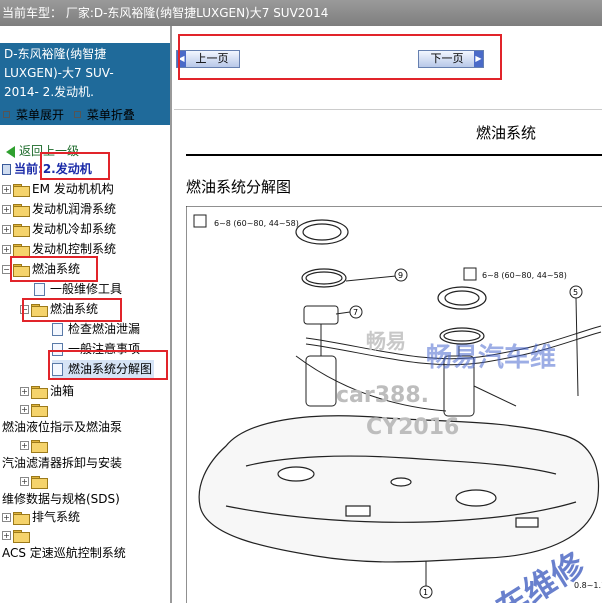 The image size is (602, 603). I want to click on page-title: 燃油系统, so click(506, 133).